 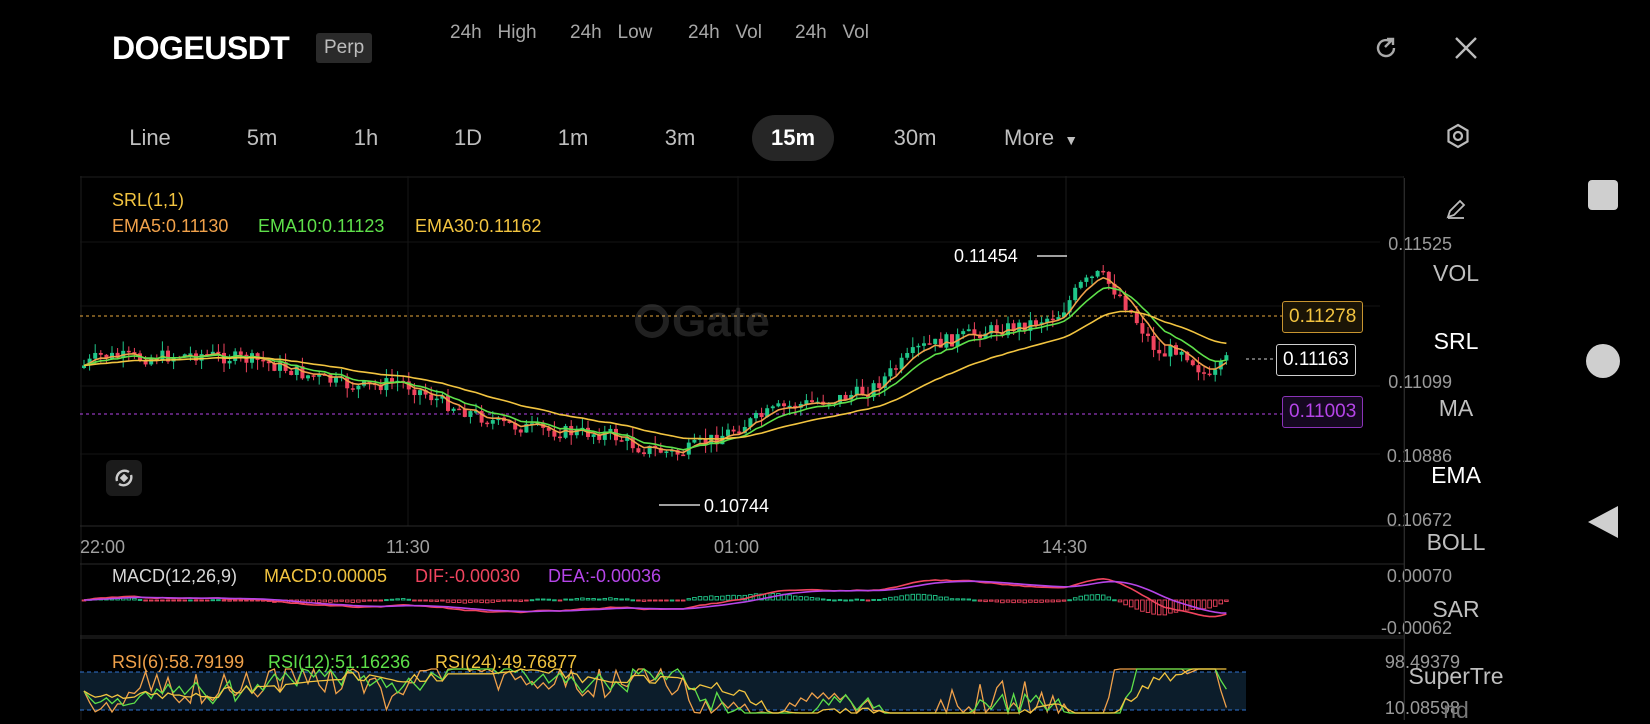 What do you see at coordinates (605, 576) in the screenshot?
I see `dea-value: DEA:-0.00036` at bounding box center [605, 576].